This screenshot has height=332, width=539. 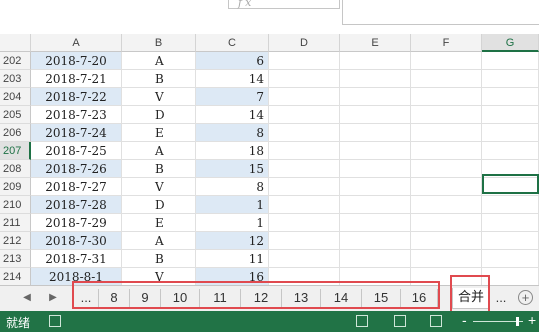 What do you see at coordinates (76, 169) in the screenshot?
I see `cell-date: 2018-7-26` at bounding box center [76, 169].